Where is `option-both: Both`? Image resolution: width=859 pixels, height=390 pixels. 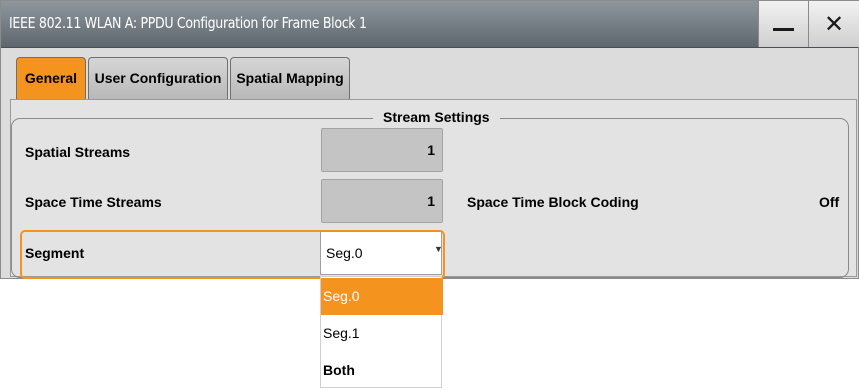 option-both: Both is located at coordinates (382, 370).